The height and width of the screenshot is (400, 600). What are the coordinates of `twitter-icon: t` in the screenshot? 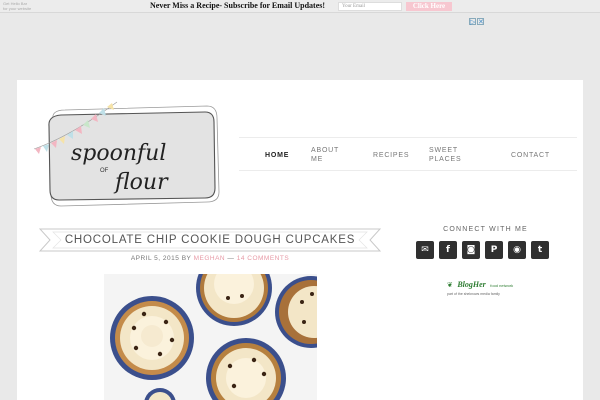 It's located at (540, 250).